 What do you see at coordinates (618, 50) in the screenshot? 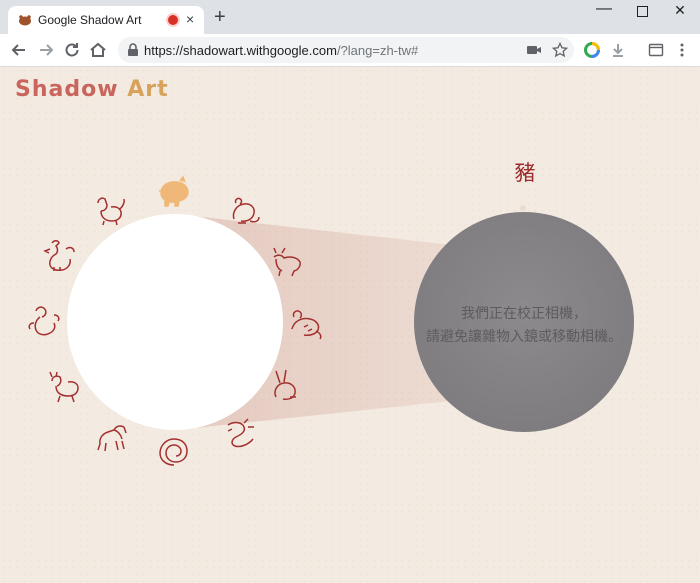
I see `download-icon` at bounding box center [618, 50].